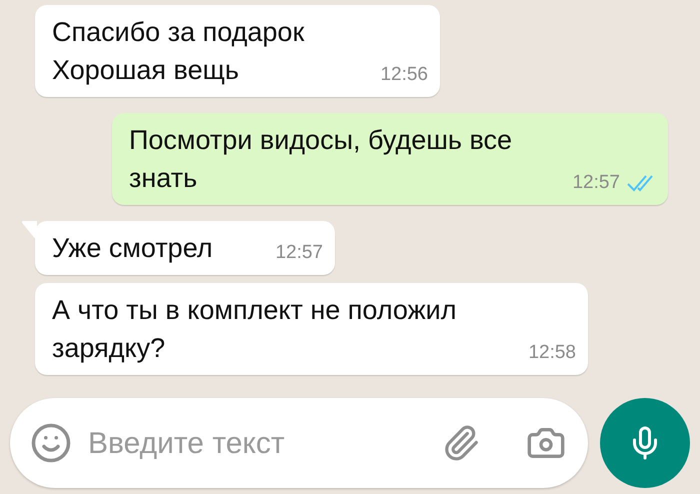 This screenshot has height=494, width=700. Describe the element at coordinates (178, 51) in the screenshot. I see `message-text: Спасибо за подарок Хорошая вещь` at that location.